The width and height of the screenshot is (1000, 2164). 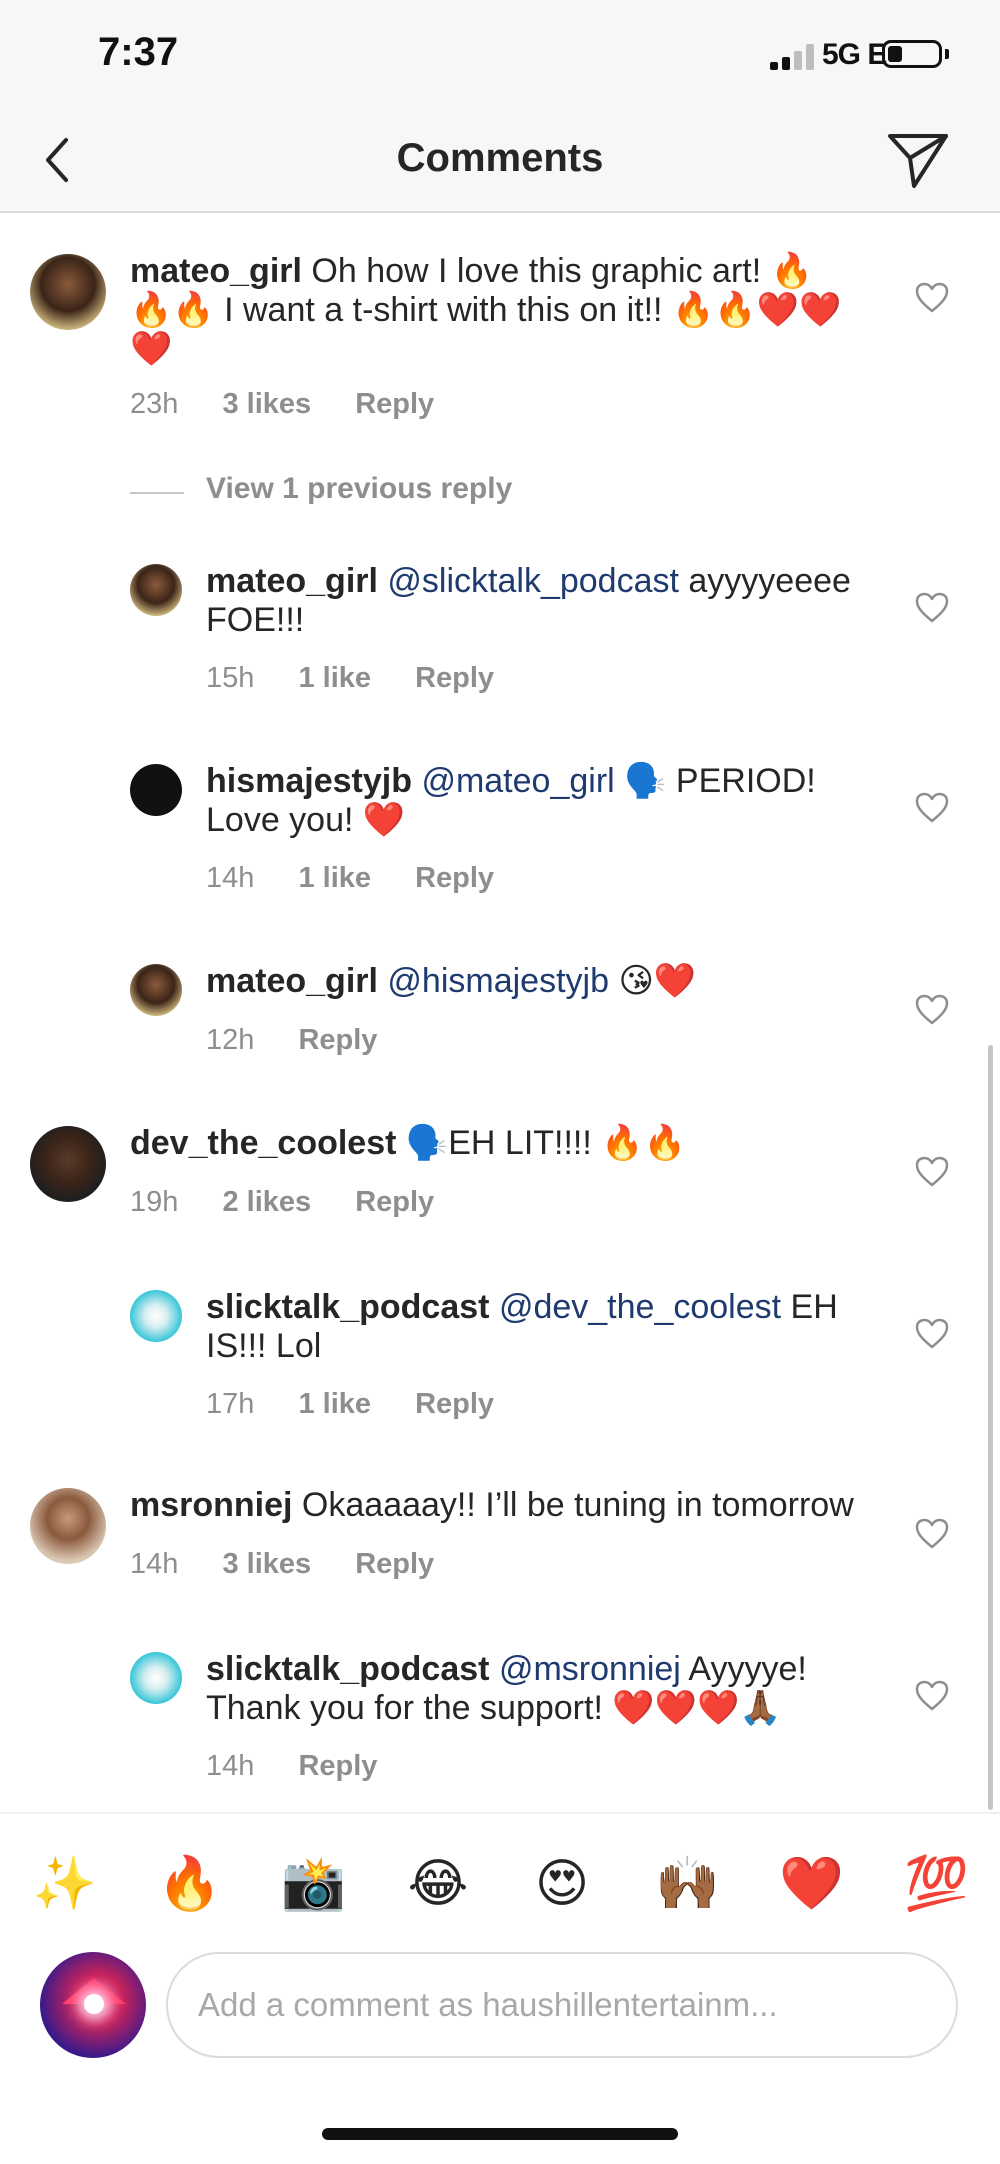 What do you see at coordinates (189, 1884) in the screenshot?
I see `emoji-fire-button: 🔥` at bounding box center [189, 1884].